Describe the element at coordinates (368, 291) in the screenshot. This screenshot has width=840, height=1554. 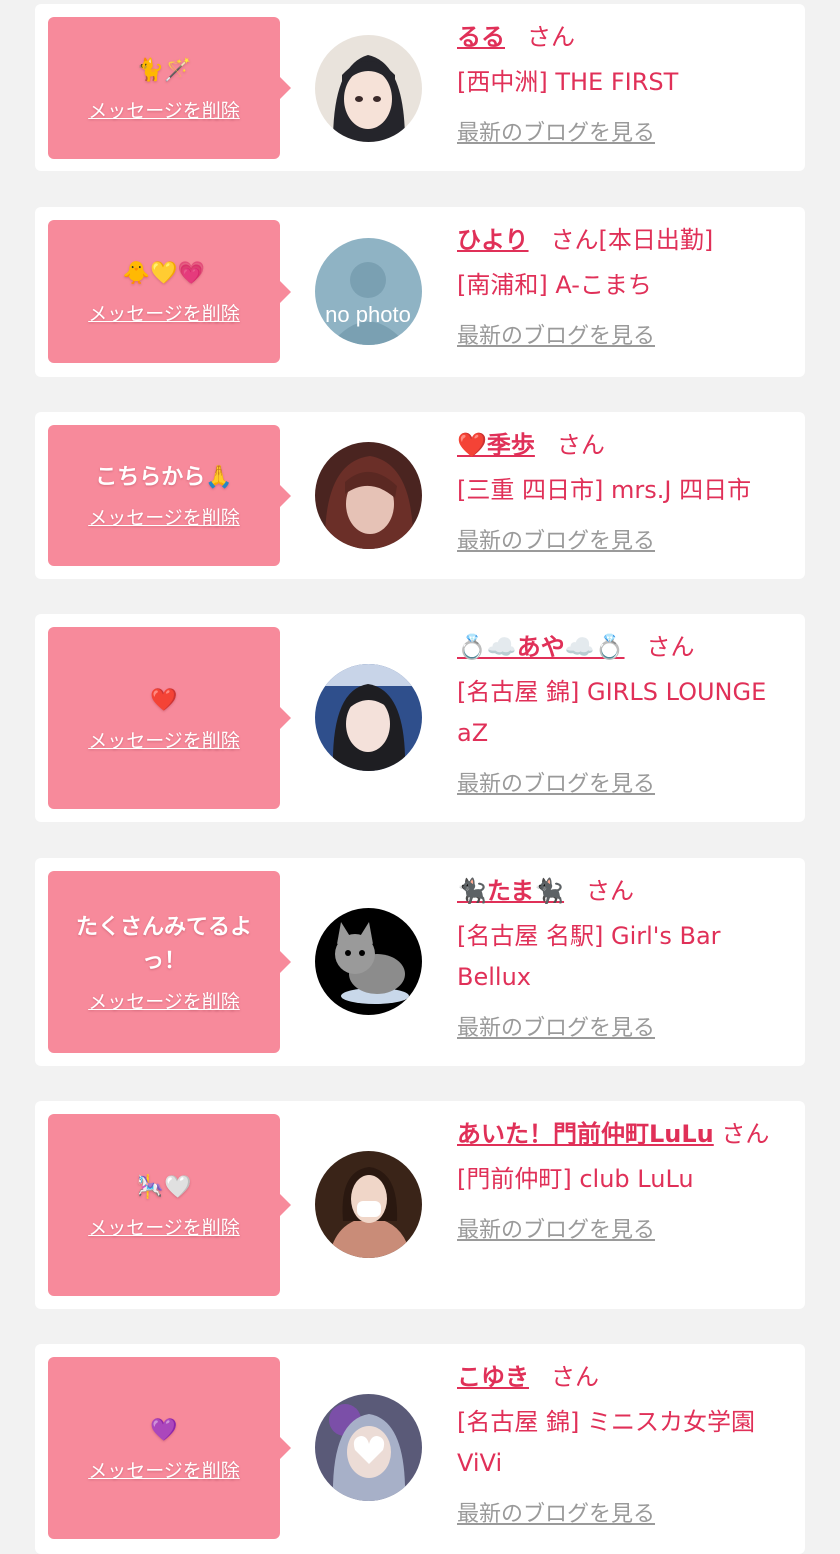
I see `avatar: no photo` at that location.